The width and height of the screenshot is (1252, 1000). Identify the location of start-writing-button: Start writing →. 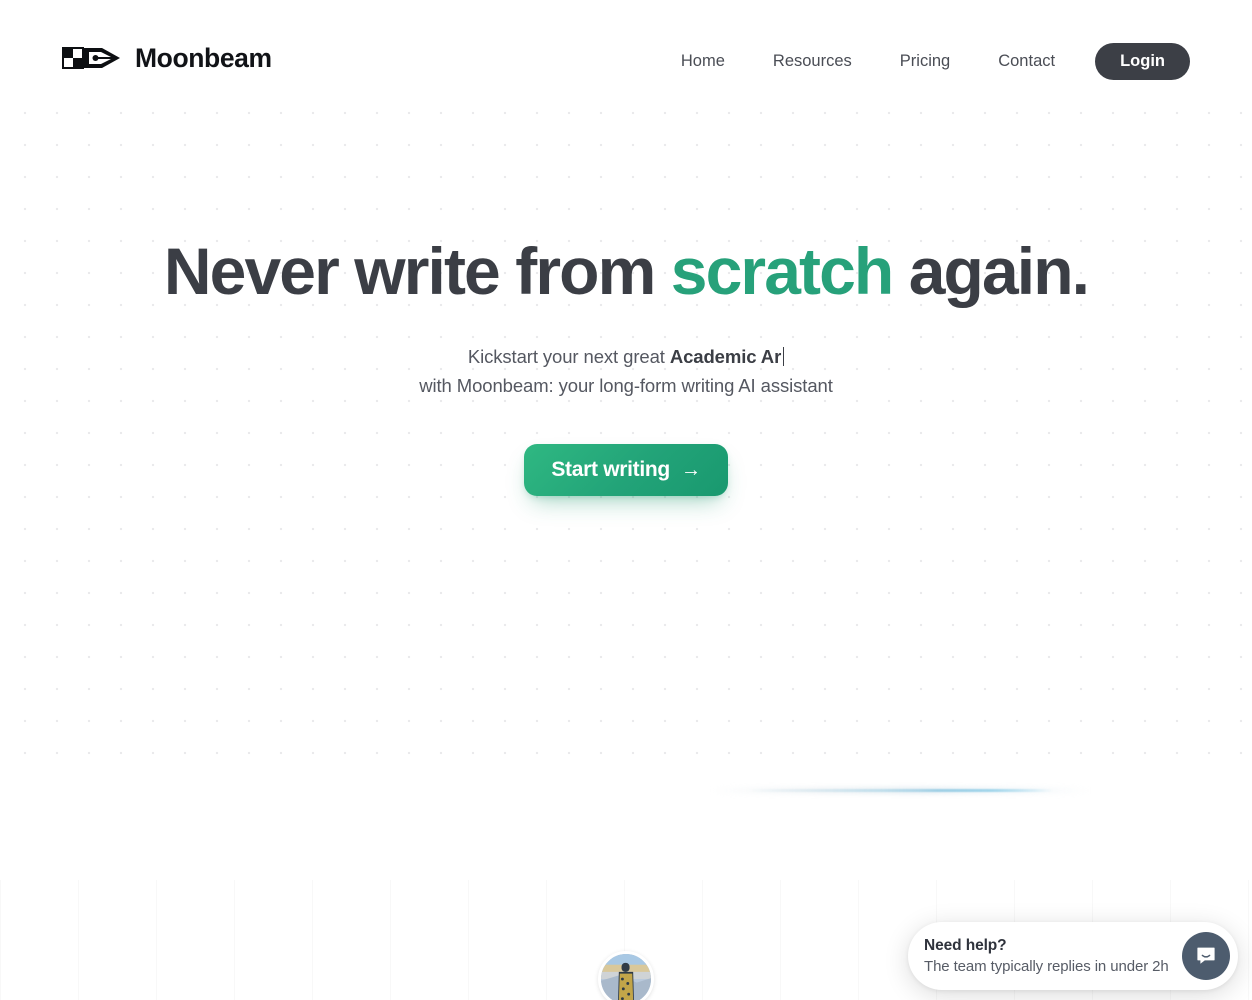
(626, 470).